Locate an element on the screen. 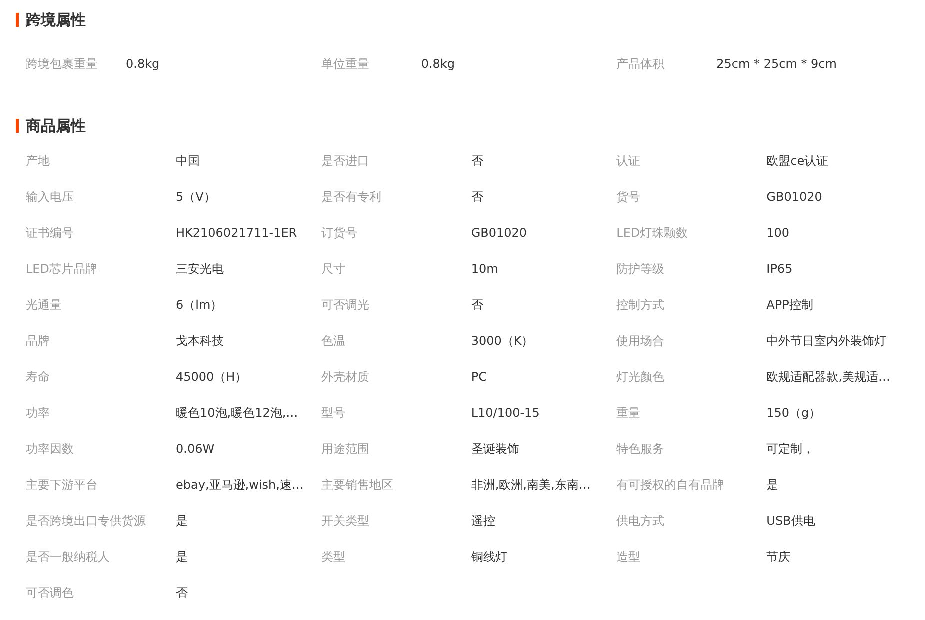 This screenshot has height=620, width=925. attribute-label: 功率 is located at coordinates (38, 413).